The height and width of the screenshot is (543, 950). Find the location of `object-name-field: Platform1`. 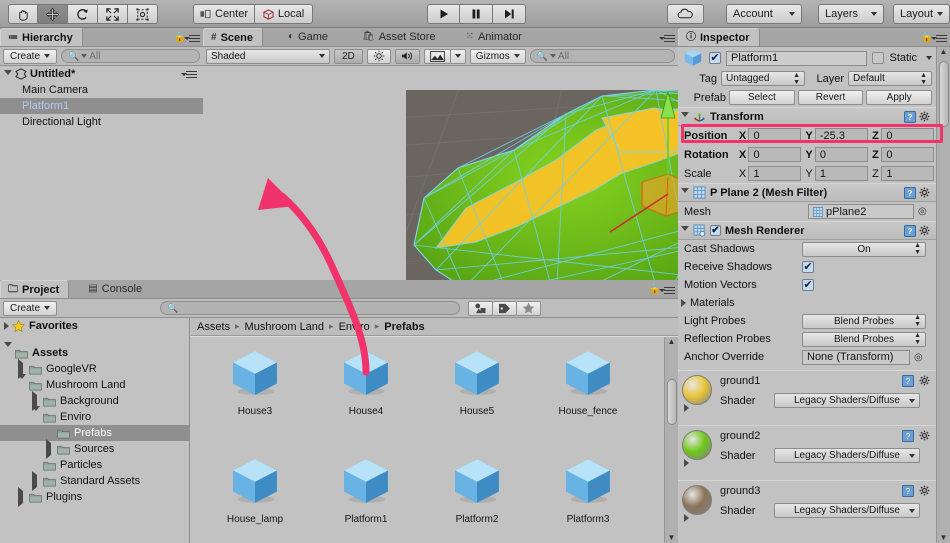

object-name-field: Platform1 is located at coordinates (797, 58).